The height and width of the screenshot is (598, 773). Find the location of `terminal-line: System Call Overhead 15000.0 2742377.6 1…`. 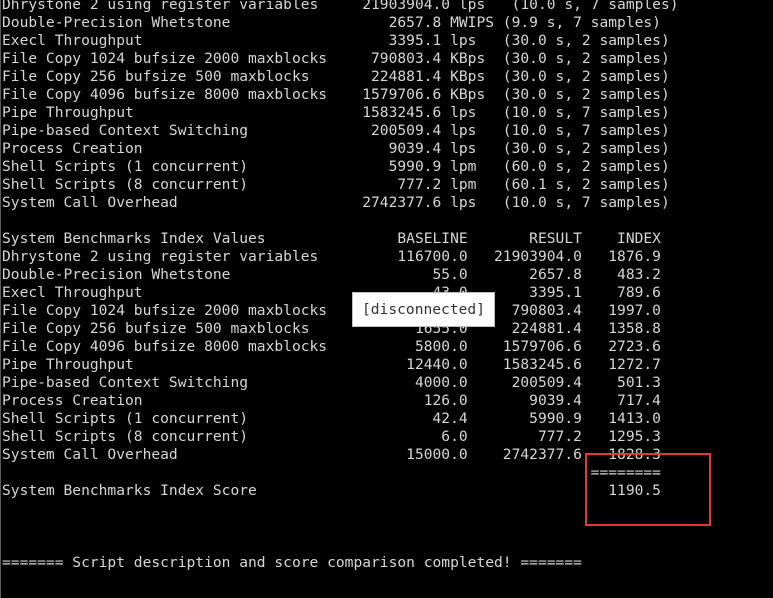

terminal-line: System Call Overhead 15000.0 2742377.6 1… is located at coordinates (331, 454).